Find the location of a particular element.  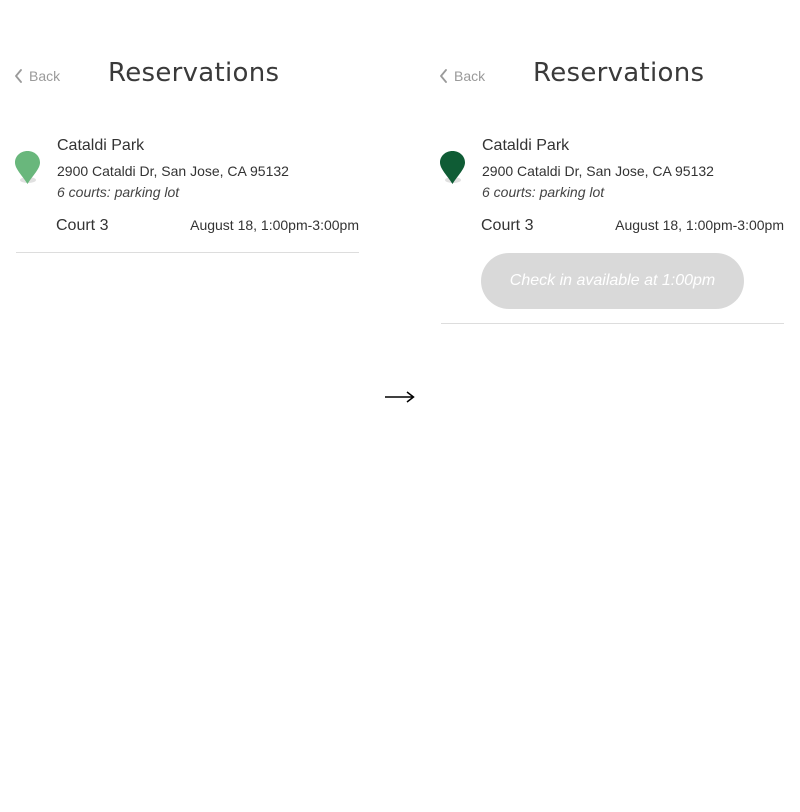

check-in-button: Check in available at 1:00pm is located at coordinates (612, 281).